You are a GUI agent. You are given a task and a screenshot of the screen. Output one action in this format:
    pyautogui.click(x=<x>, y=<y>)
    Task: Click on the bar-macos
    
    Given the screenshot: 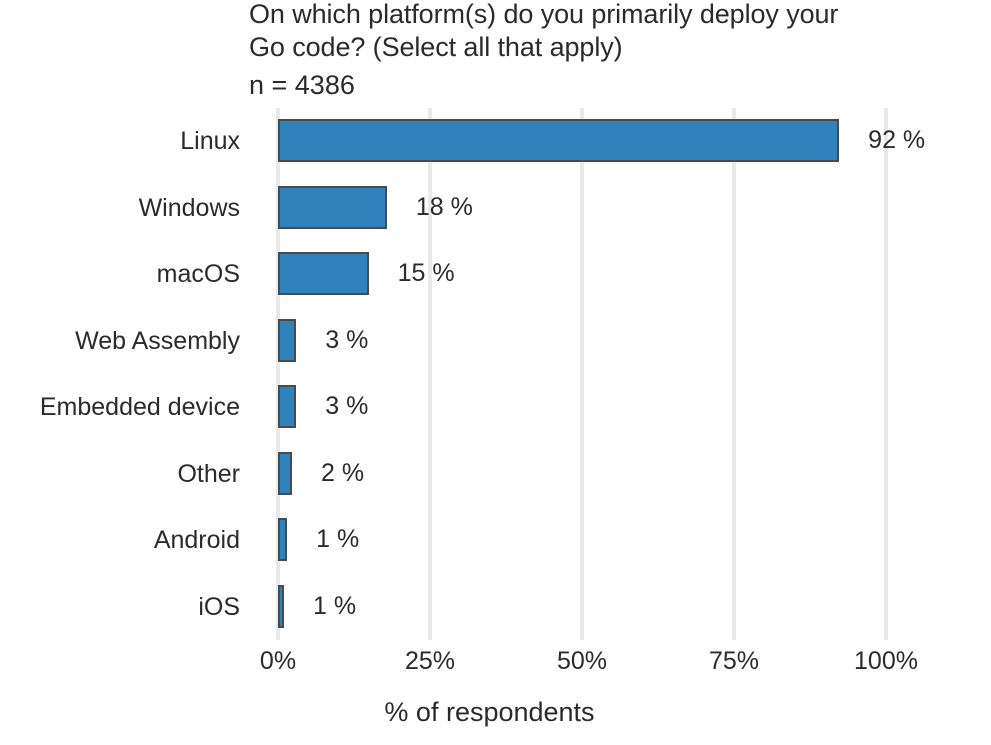 What is the action you would take?
    pyautogui.click(x=323, y=273)
    